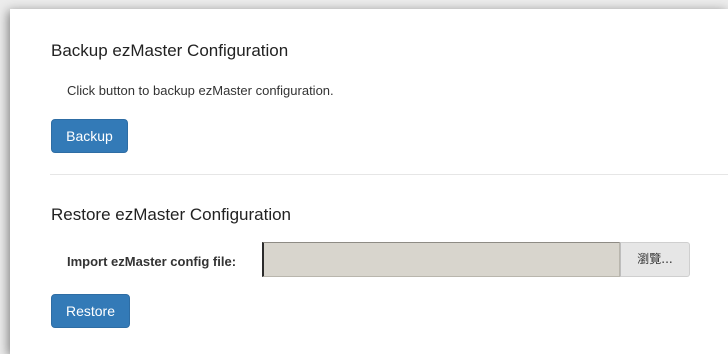  Describe the element at coordinates (152, 261) in the screenshot. I see `import-config-file-label: Import ezMaster config file:` at that location.